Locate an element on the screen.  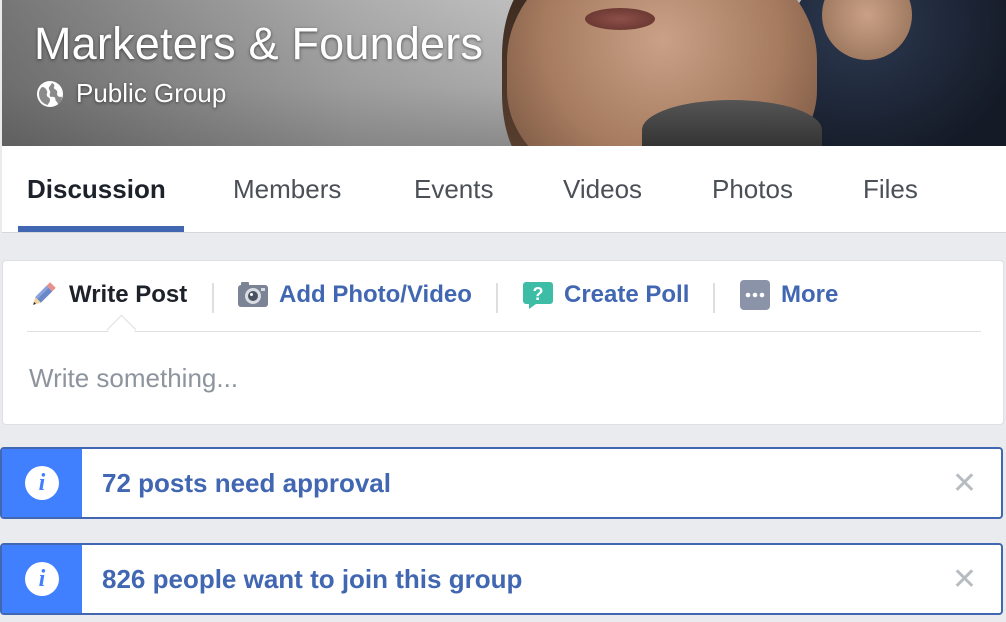
write-something-input is located at coordinates (499, 378).